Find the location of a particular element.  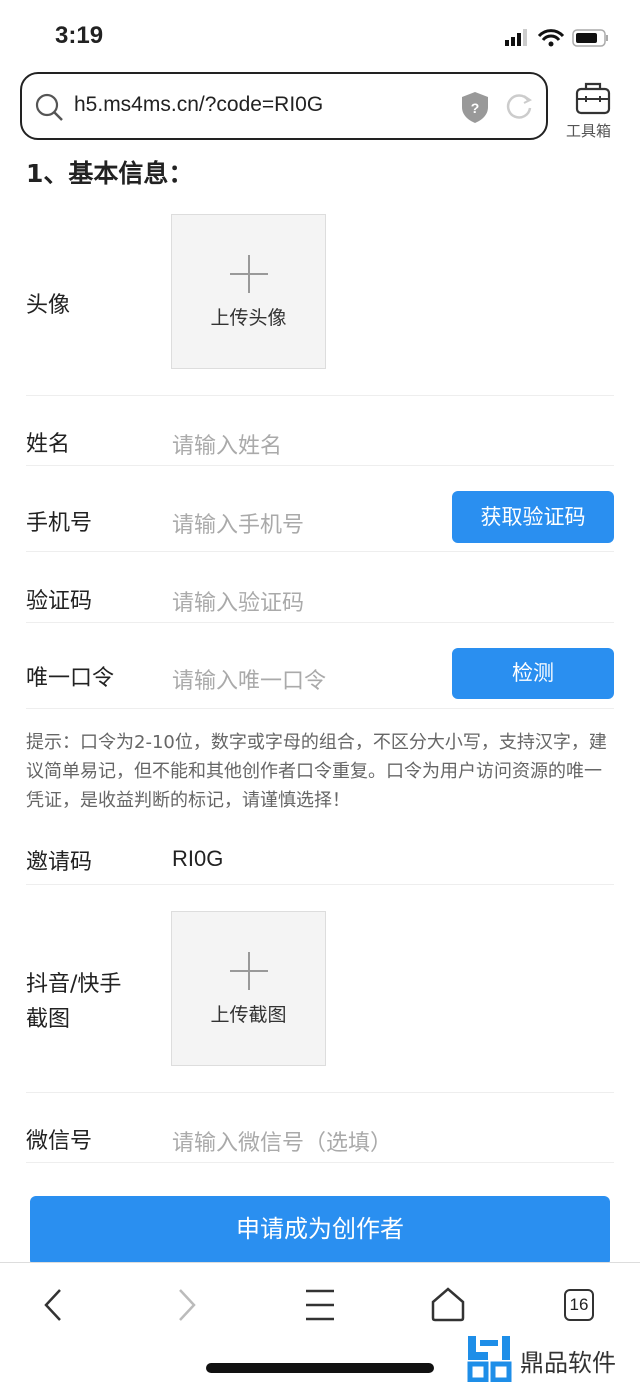

name-label: 姓名 is located at coordinates (48, 444).